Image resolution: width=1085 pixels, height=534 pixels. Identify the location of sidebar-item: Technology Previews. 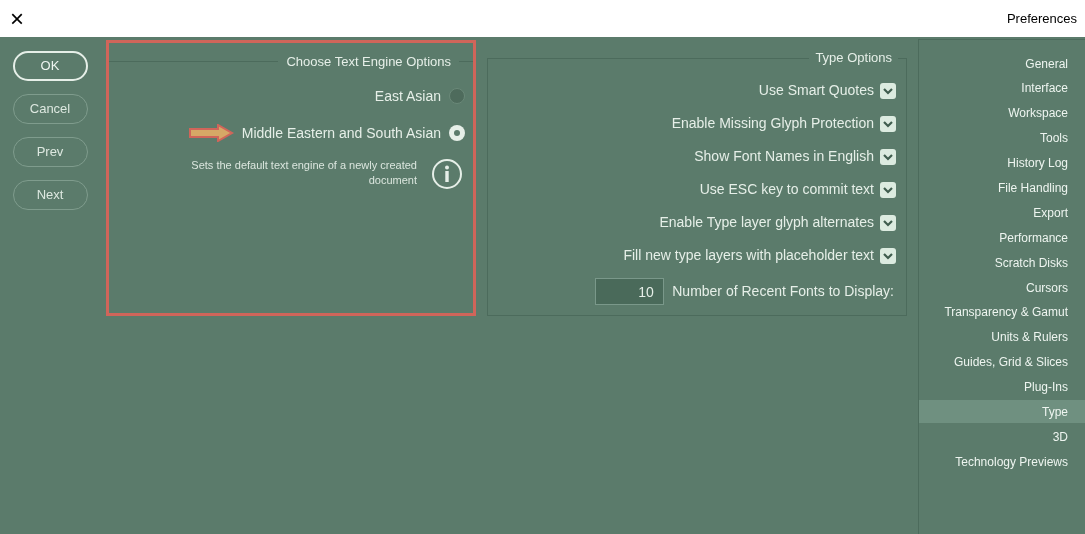
(1002, 462).